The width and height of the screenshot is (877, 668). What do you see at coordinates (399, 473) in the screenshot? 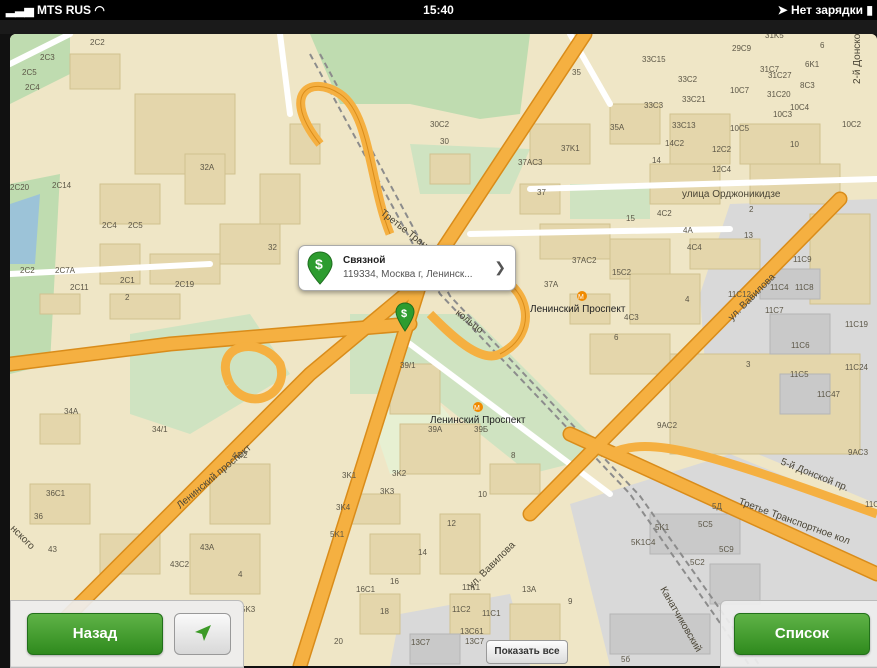
I see `building-number: 3K2` at bounding box center [399, 473].